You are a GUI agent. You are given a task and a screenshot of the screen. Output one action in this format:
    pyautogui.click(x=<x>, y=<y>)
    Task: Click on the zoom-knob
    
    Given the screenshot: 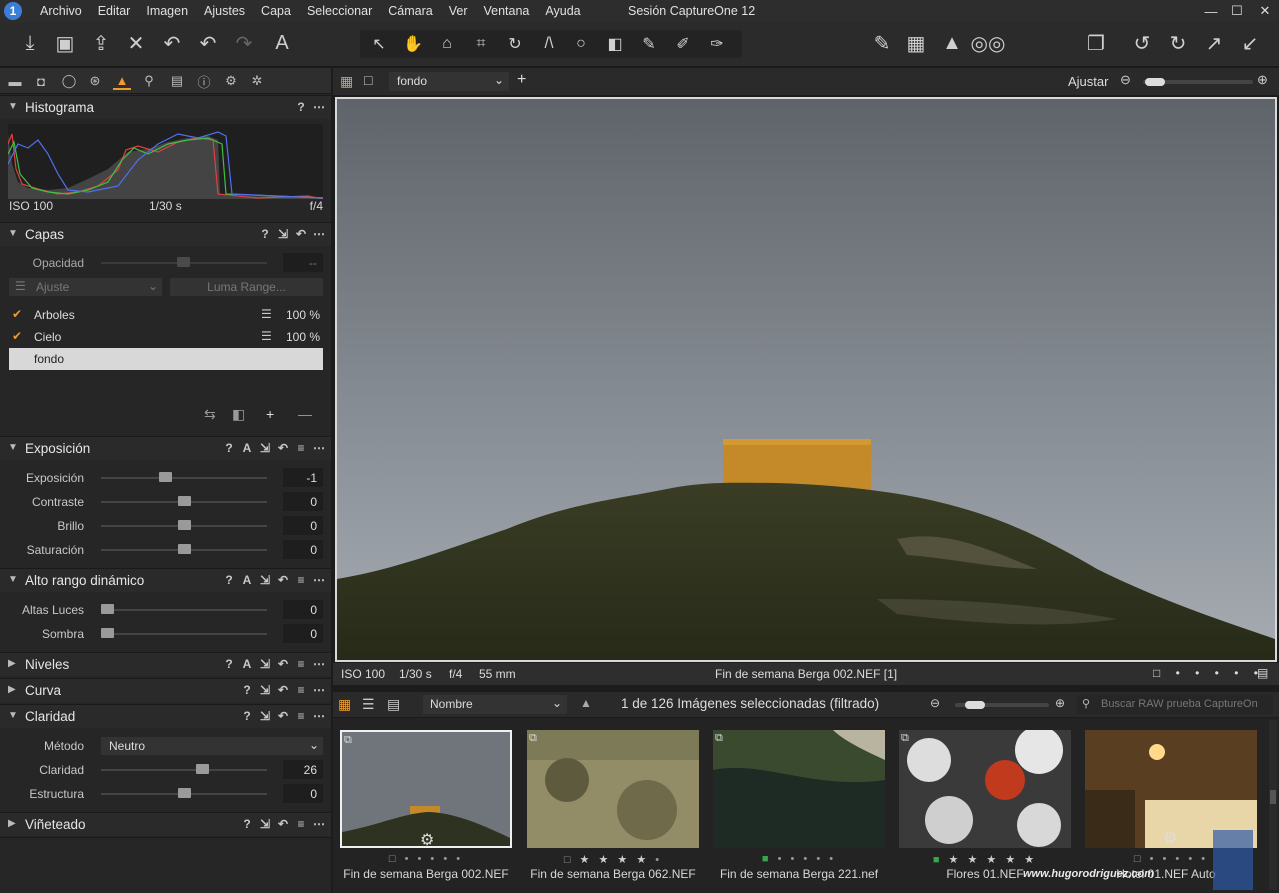 What is the action you would take?
    pyautogui.click(x=1155, y=82)
    